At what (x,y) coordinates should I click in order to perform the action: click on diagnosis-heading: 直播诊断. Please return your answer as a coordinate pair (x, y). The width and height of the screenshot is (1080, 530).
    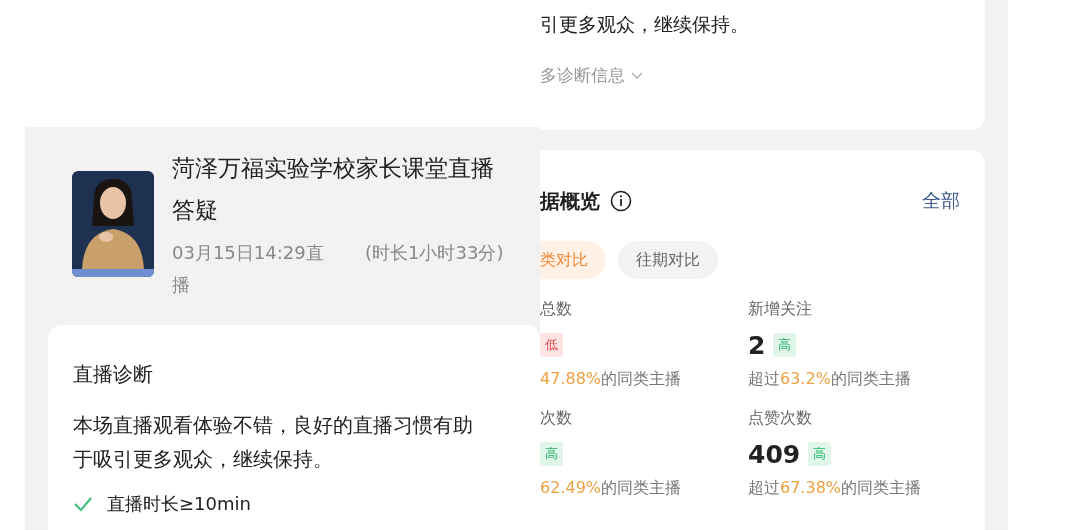
    Looking at the image, I should click on (113, 374).